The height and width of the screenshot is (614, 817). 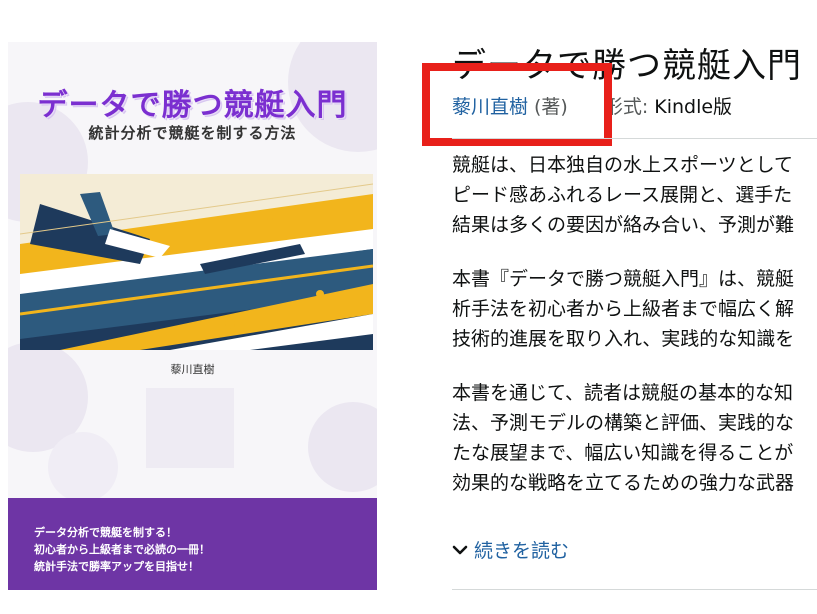 I want to click on cover-banner-line: 統計手法で勝率アップを目指せ！, so click(x=116, y=566).